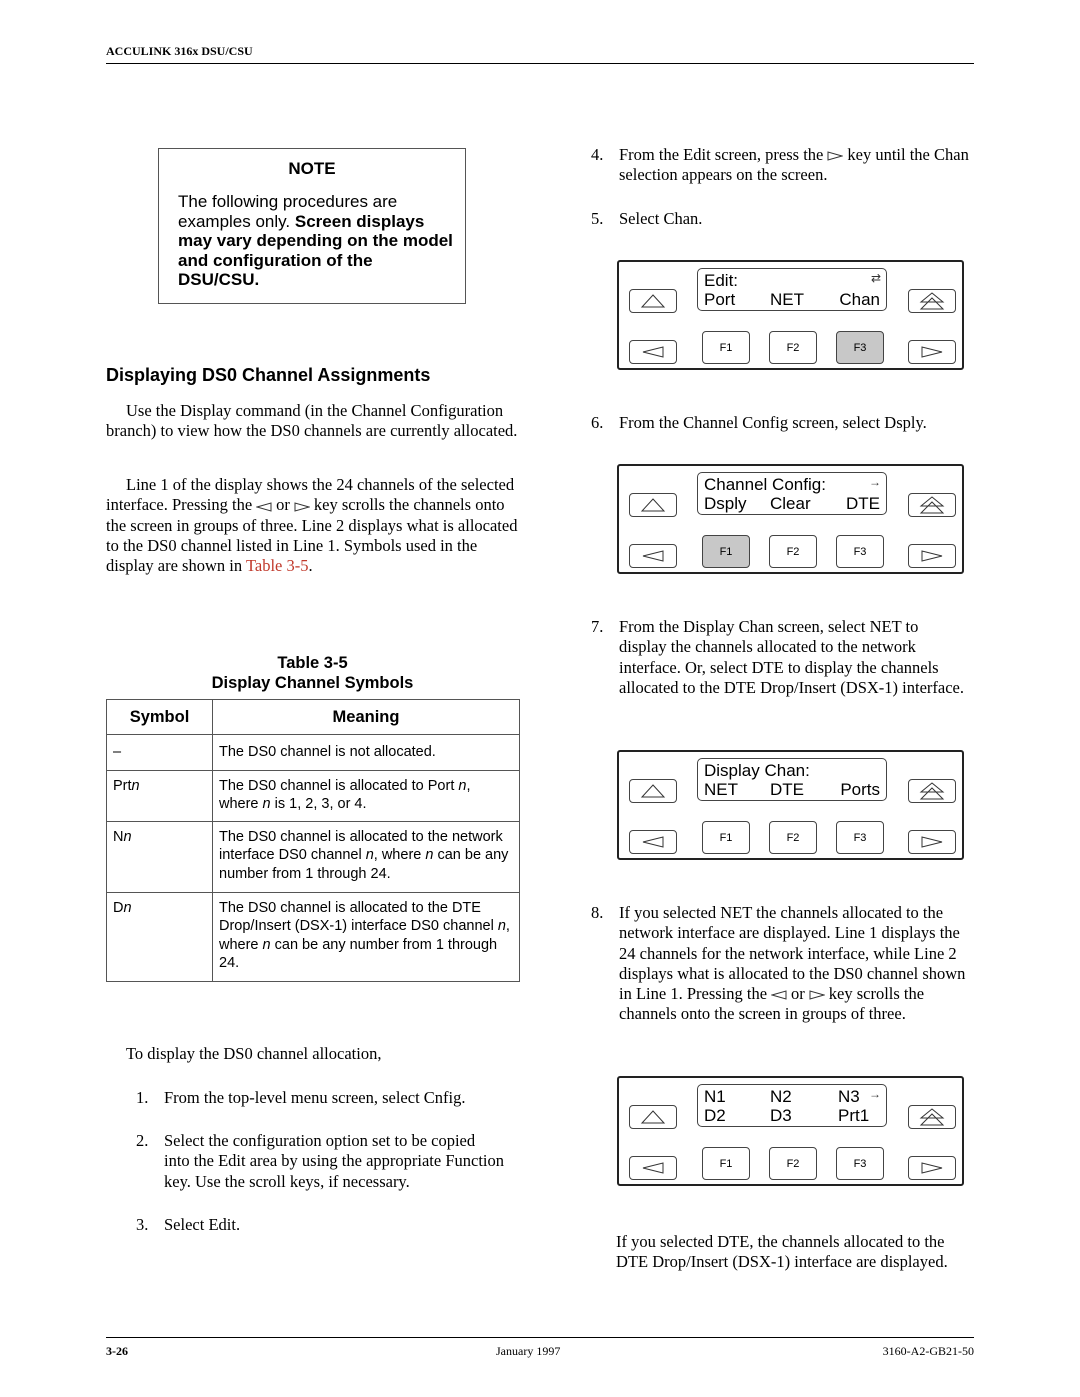  Describe the element at coordinates (721, 280) in the screenshot. I see `lcd-field: Edit:` at that location.